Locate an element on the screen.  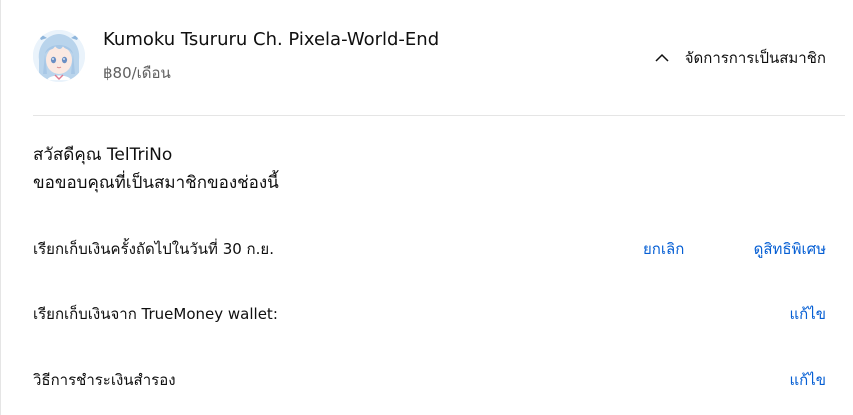
edit-payment-link: แก้ไข is located at coordinates (807, 314).